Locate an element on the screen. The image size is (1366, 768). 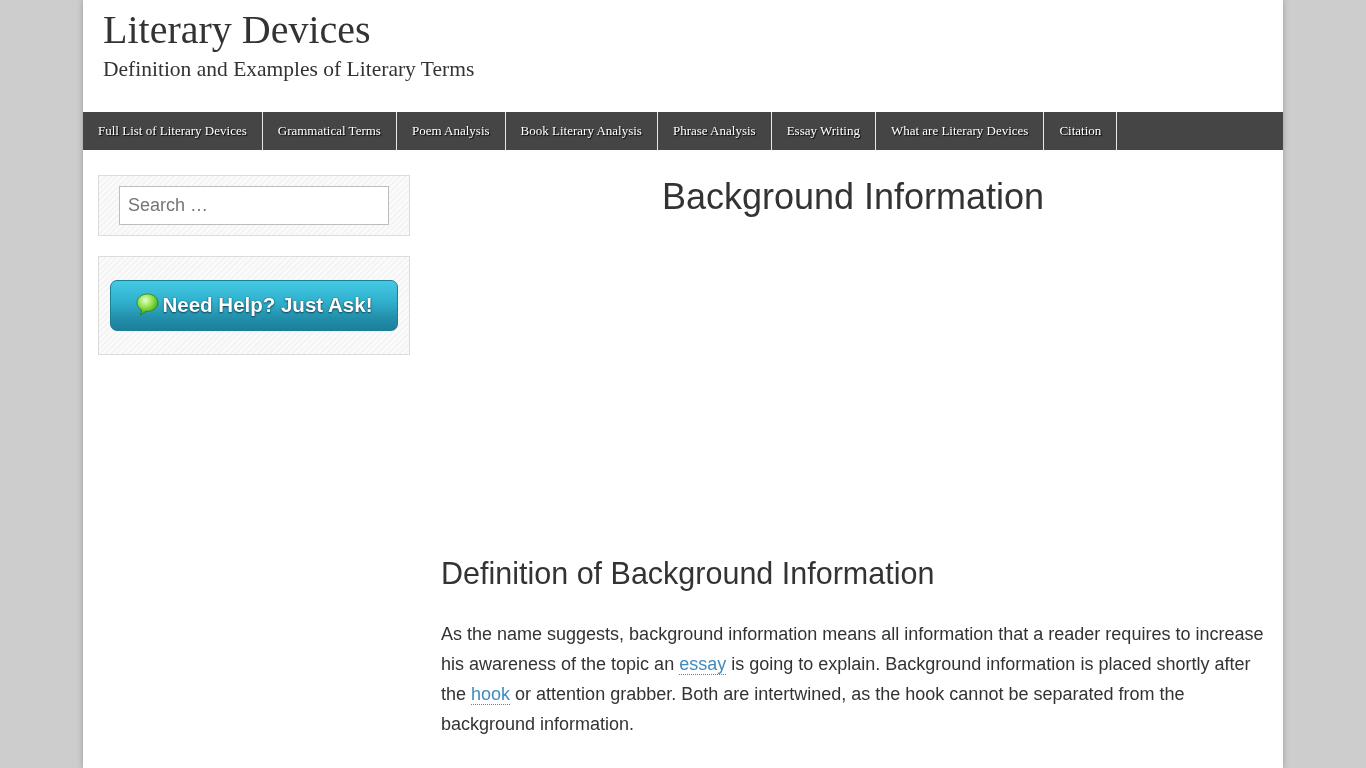
nav-link: What are Literary Devices is located at coordinates (960, 131).